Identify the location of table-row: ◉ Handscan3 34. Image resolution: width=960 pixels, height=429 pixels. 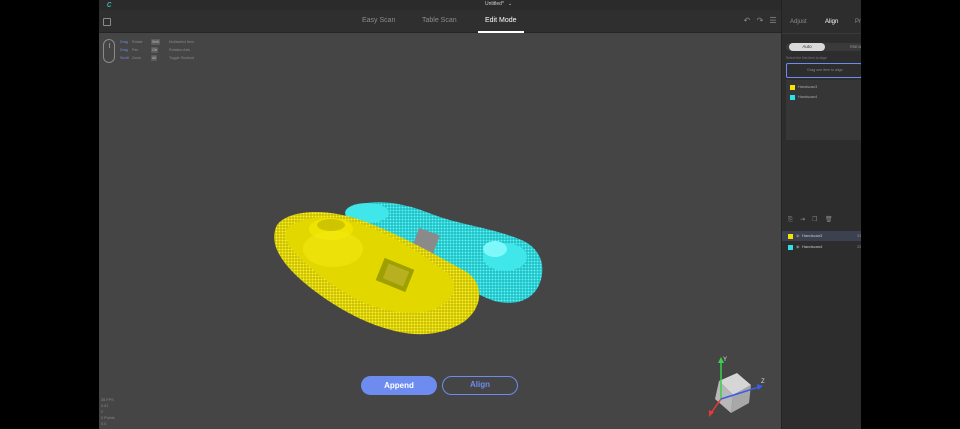
(821, 236).